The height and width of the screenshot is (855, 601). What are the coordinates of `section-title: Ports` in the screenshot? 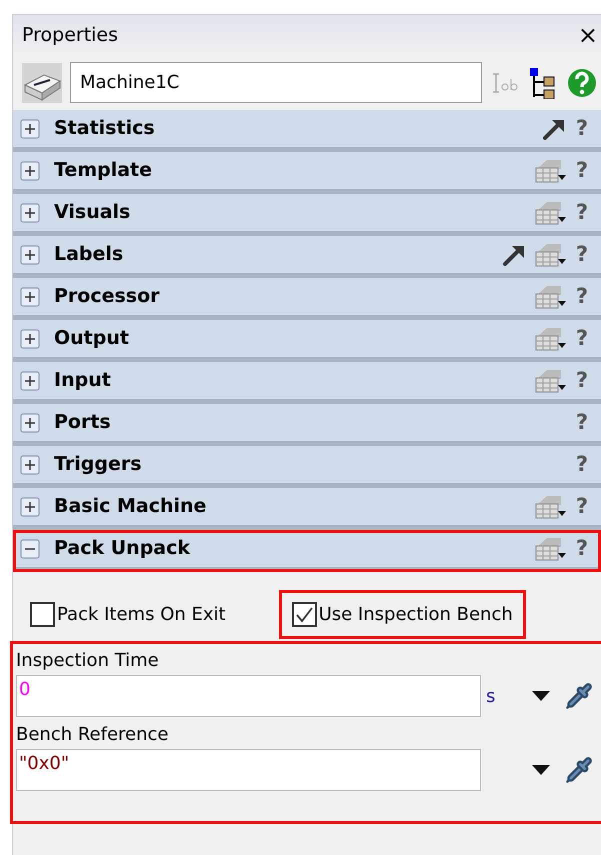 It's located at (83, 423).